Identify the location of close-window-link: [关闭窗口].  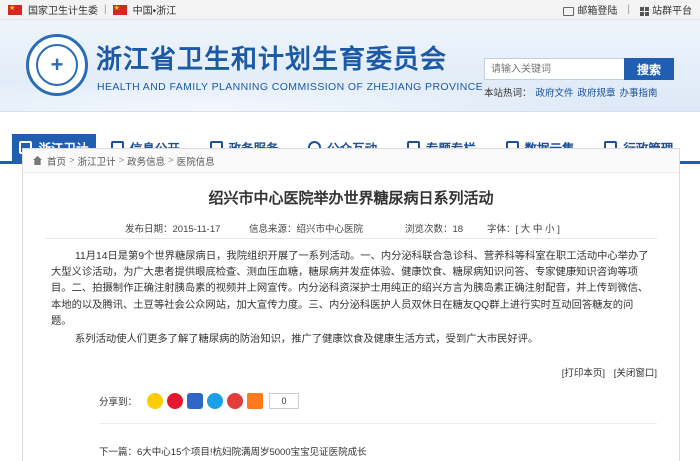
(635, 373).